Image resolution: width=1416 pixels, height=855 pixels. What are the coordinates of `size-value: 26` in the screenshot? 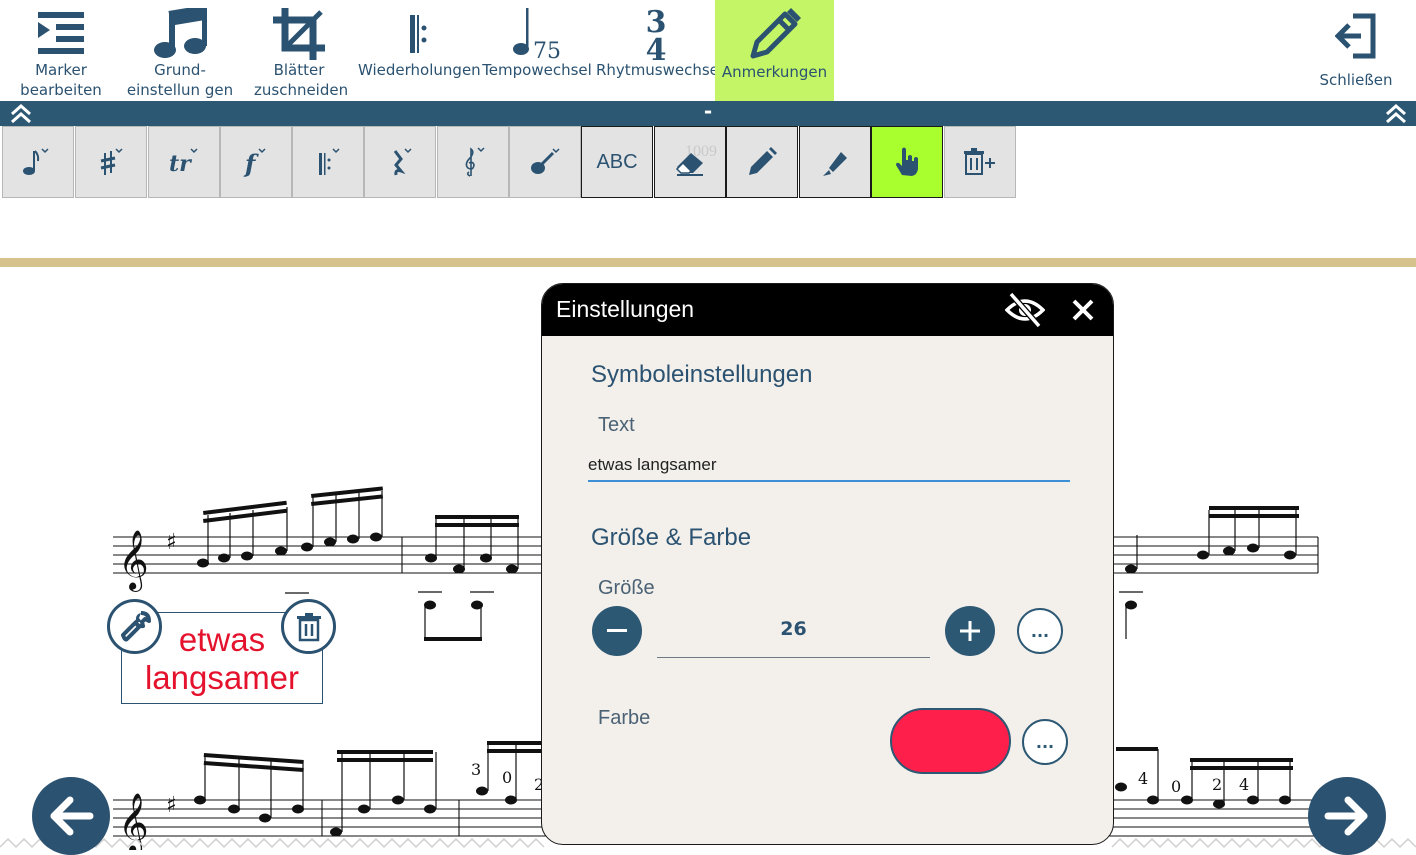 It's located at (793, 633).